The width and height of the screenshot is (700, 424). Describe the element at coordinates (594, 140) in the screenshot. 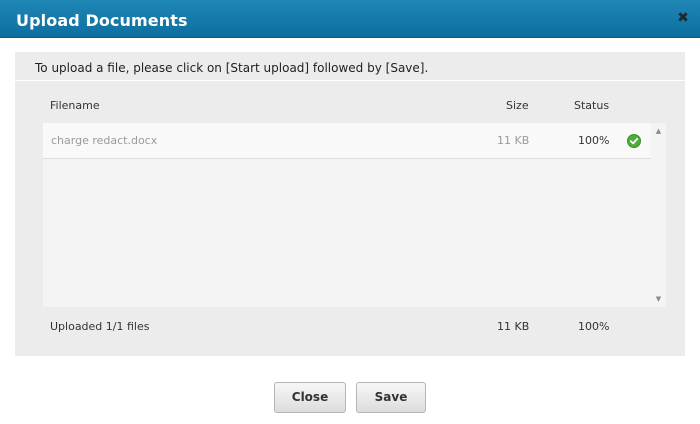

I see `file-status: 100%` at that location.